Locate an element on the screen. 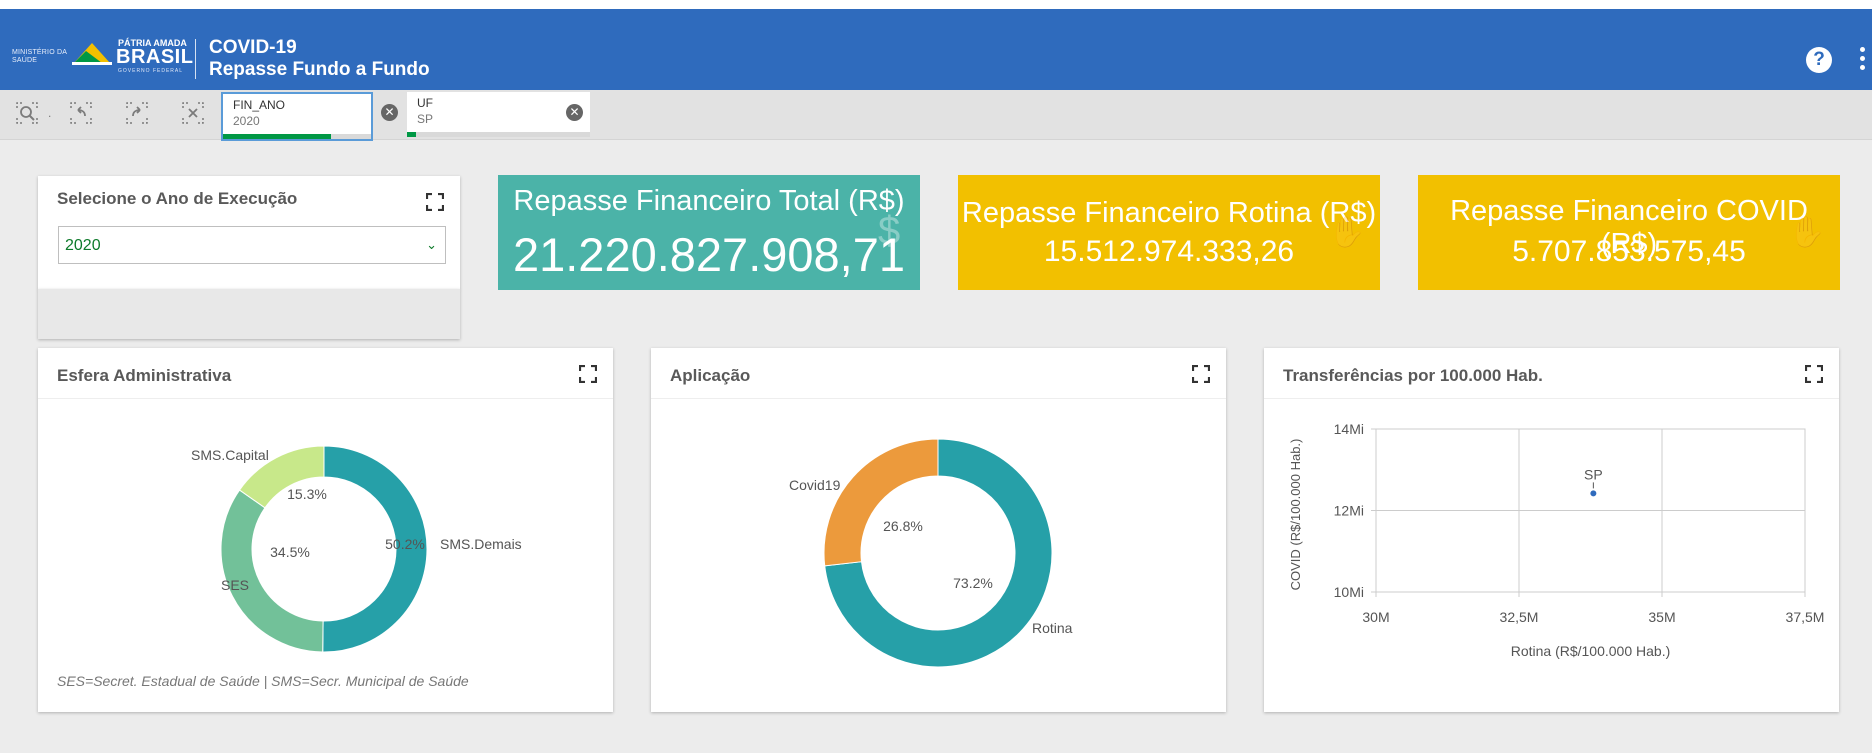  aplicacao-donut-chart: 73.2% Rotina 26.8% Covid19 is located at coordinates (938, 549).